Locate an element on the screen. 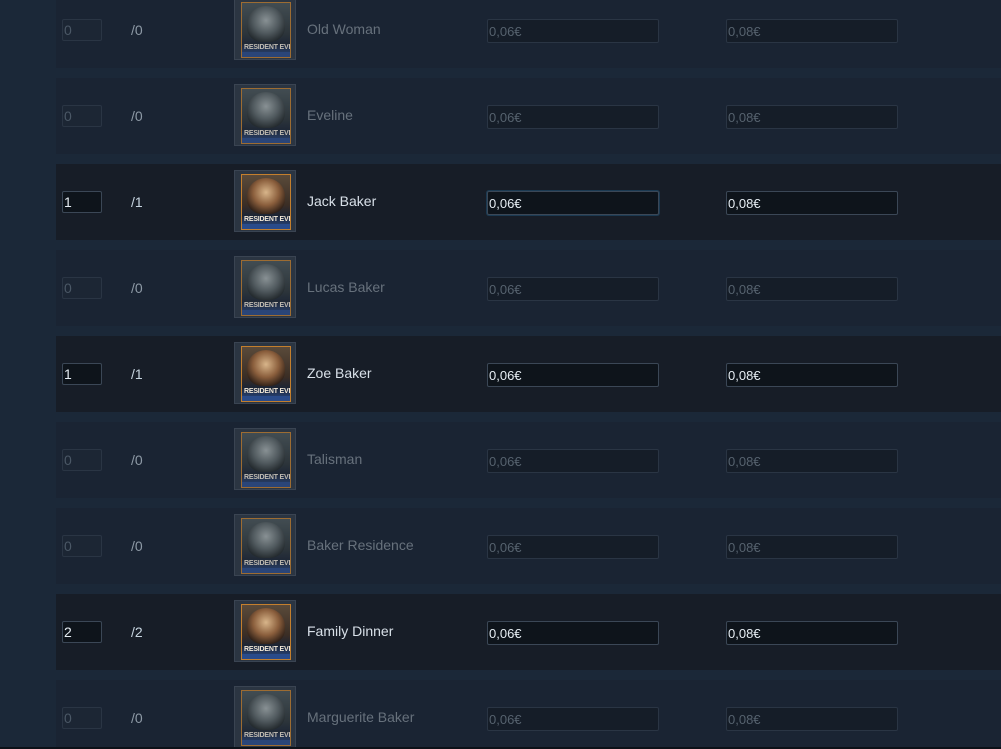 This screenshot has height=749, width=1001. card-row: /1 RESIDENT EVIL Jack Baker is located at coordinates (528, 202).